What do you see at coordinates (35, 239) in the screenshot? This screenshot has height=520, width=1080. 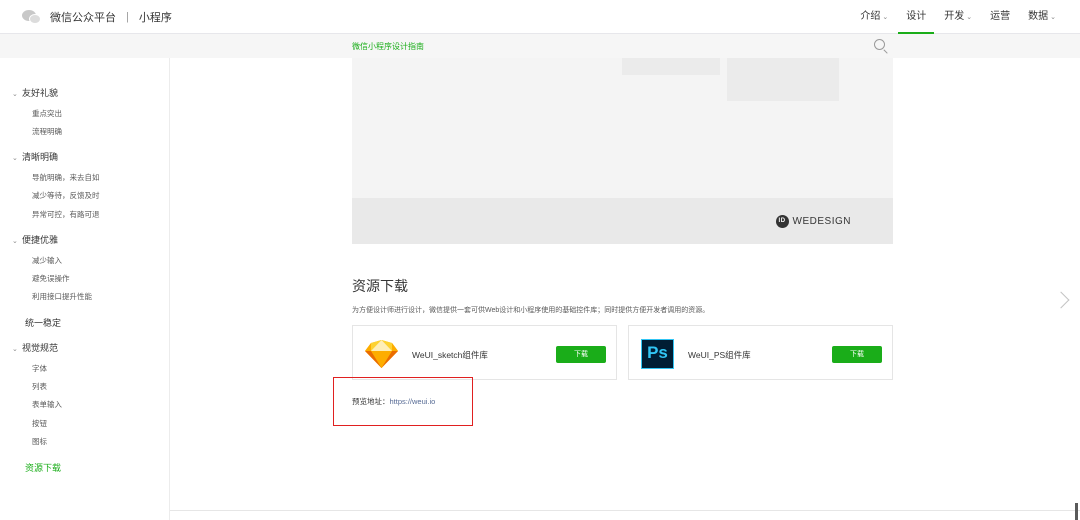 I see `sidebar-group-convenient: ⌄ 便捷优雅` at bounding box center [35, 239].